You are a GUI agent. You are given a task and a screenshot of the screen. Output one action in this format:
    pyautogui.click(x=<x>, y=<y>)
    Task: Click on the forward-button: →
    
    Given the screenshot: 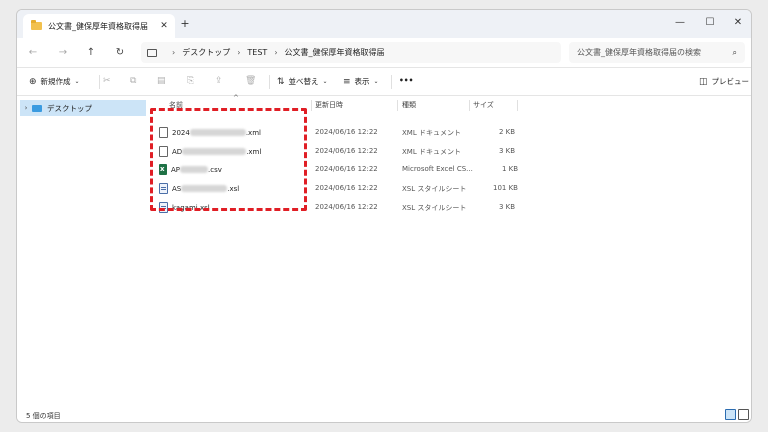 What is the action you would take?
    pyautogui.click(x=63, y=53)
    